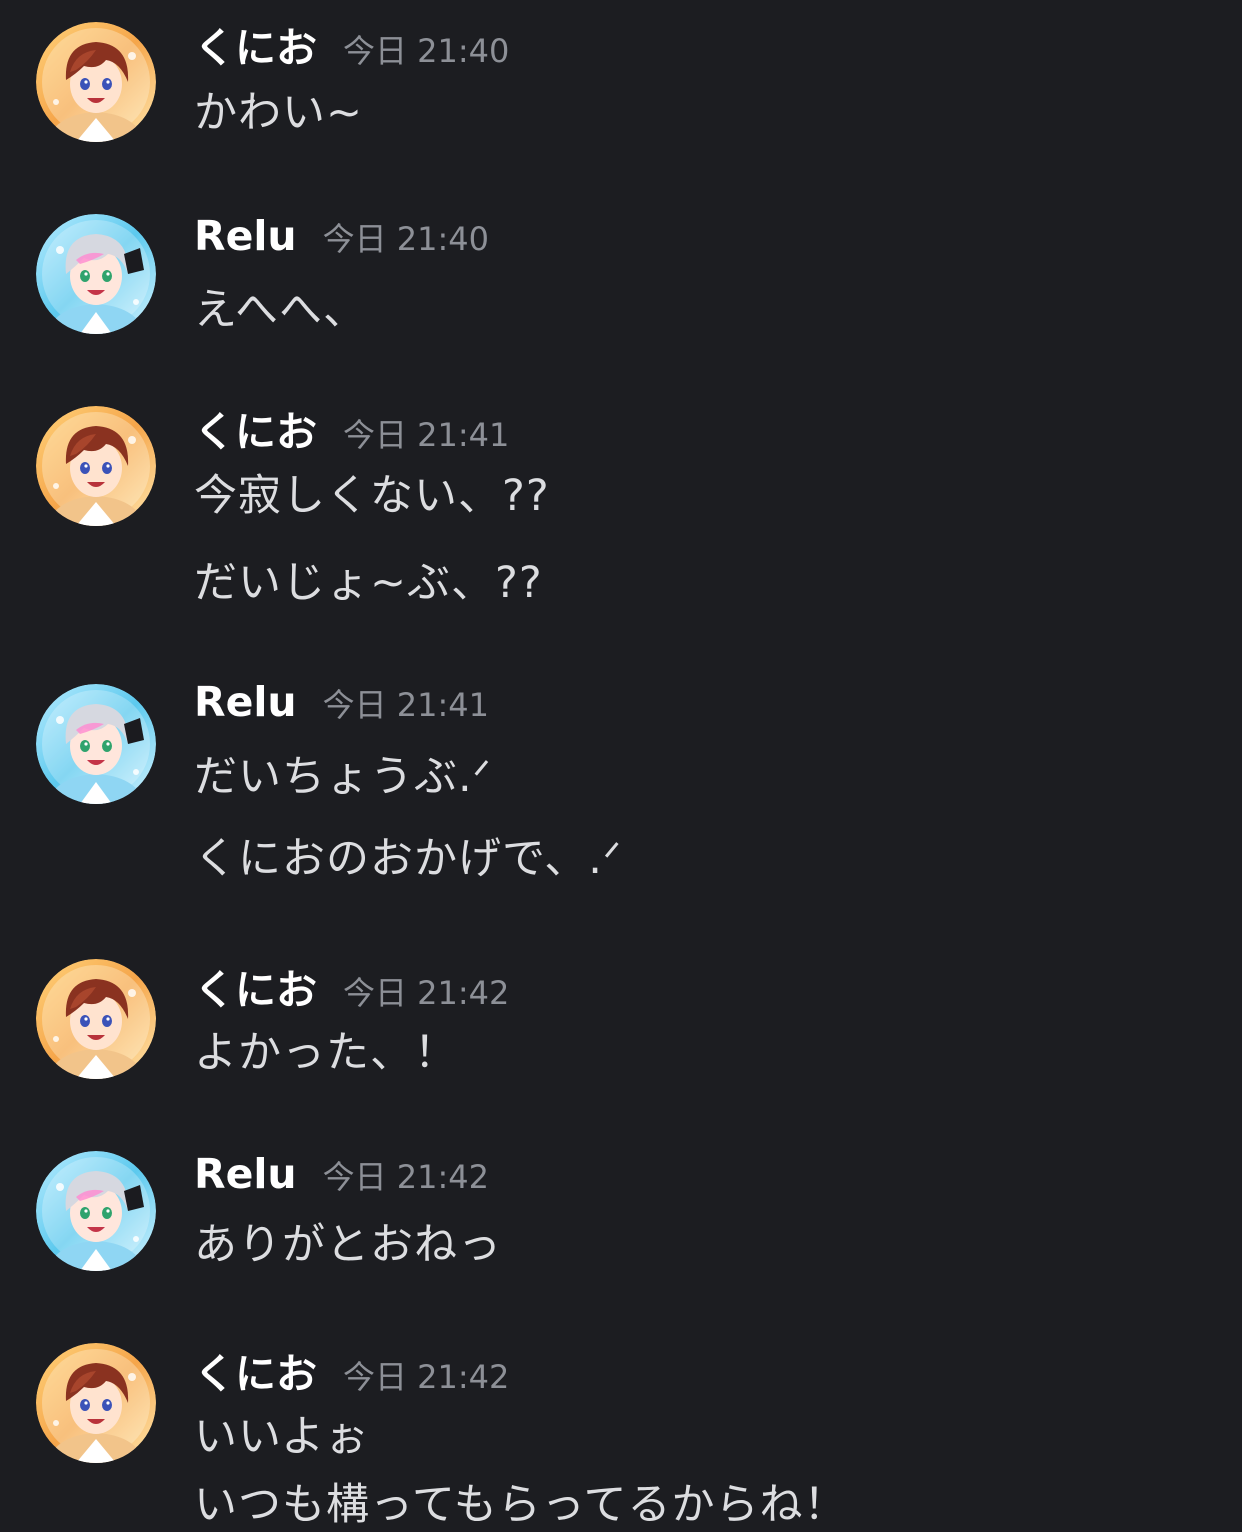  I want to click on message-text: だいじょ~ぶ、??, so click(368, 583).